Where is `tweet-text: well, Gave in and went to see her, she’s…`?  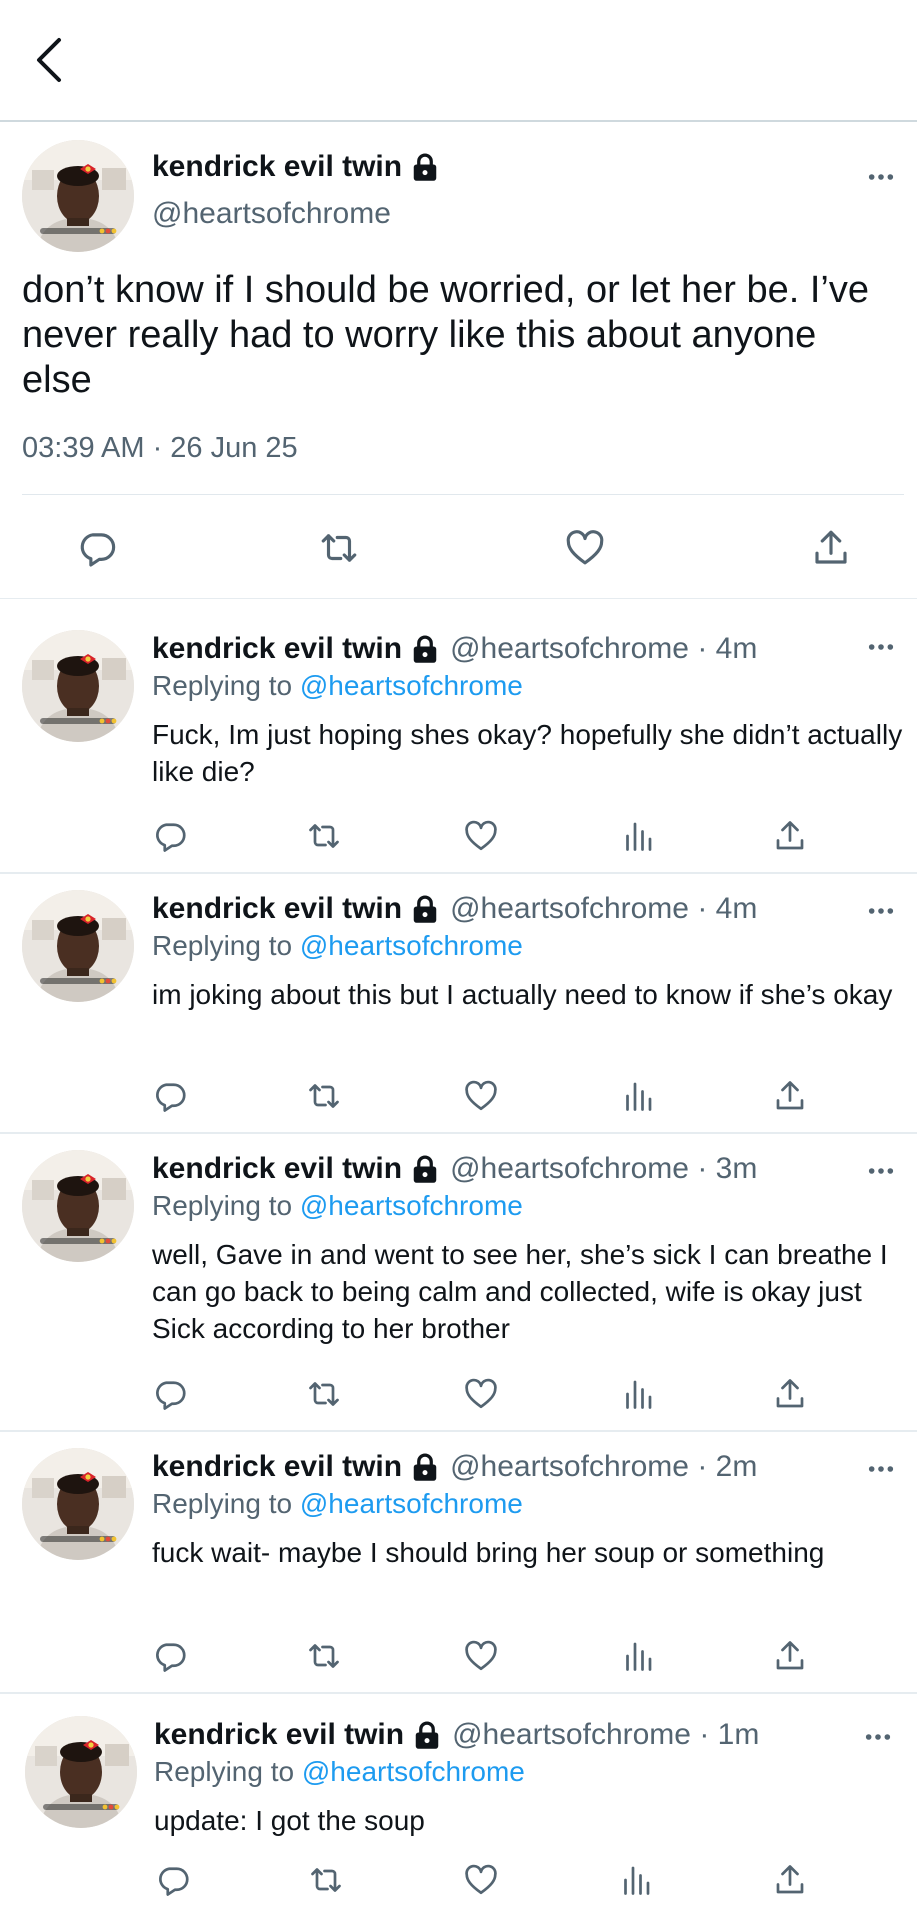
tweet-text: well, Gave in and went to see her, she’s… is located at coordinates (520, 1291).